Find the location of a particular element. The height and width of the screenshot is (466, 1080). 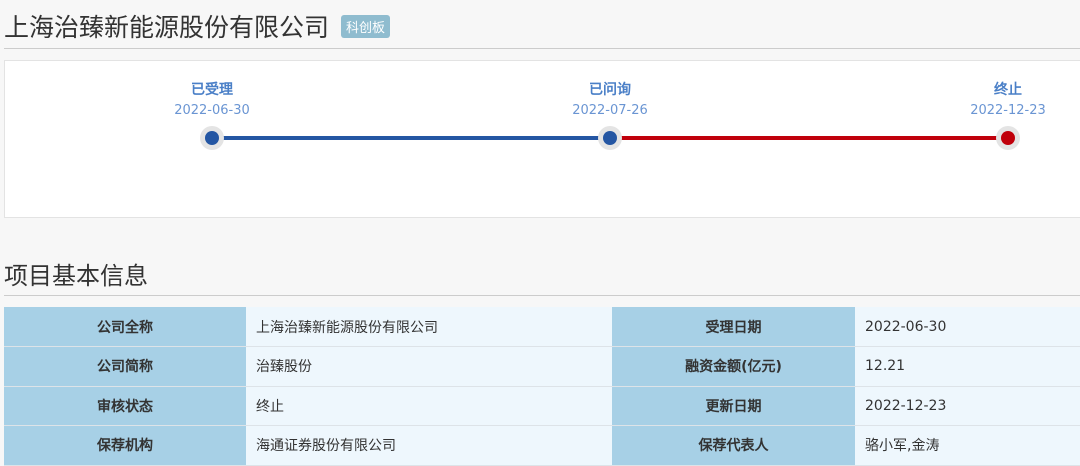

field-label: 更新日期 is located at coordinates (733, 406).